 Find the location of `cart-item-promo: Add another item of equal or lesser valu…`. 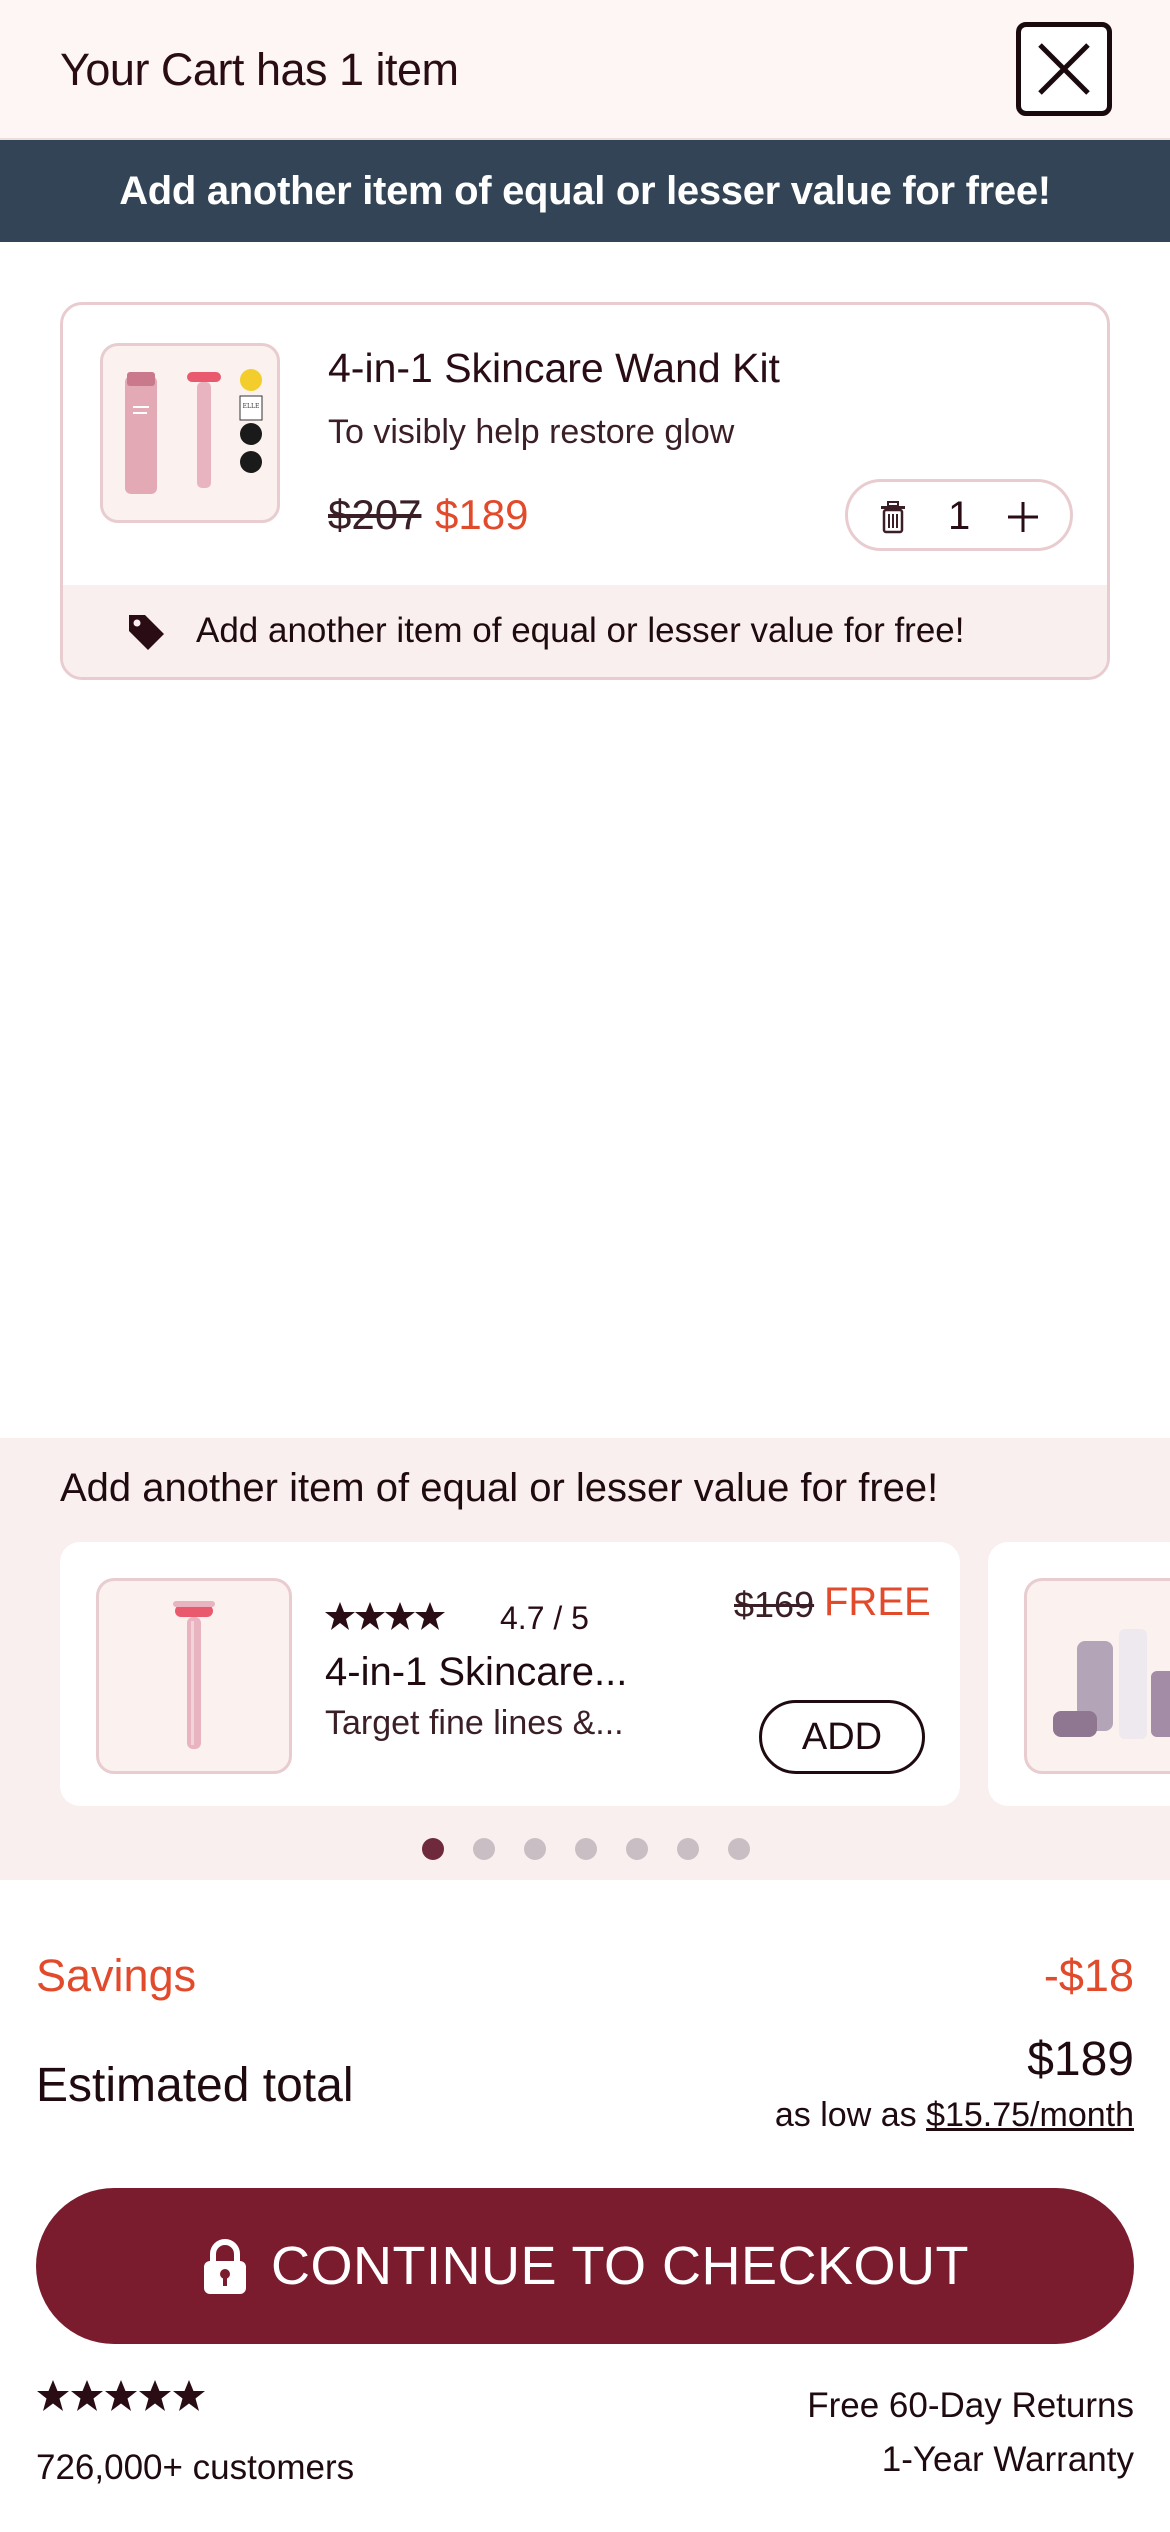

cart-item-promo: Add another item of equal or lesser valu… is located at coordinates (585, 631).